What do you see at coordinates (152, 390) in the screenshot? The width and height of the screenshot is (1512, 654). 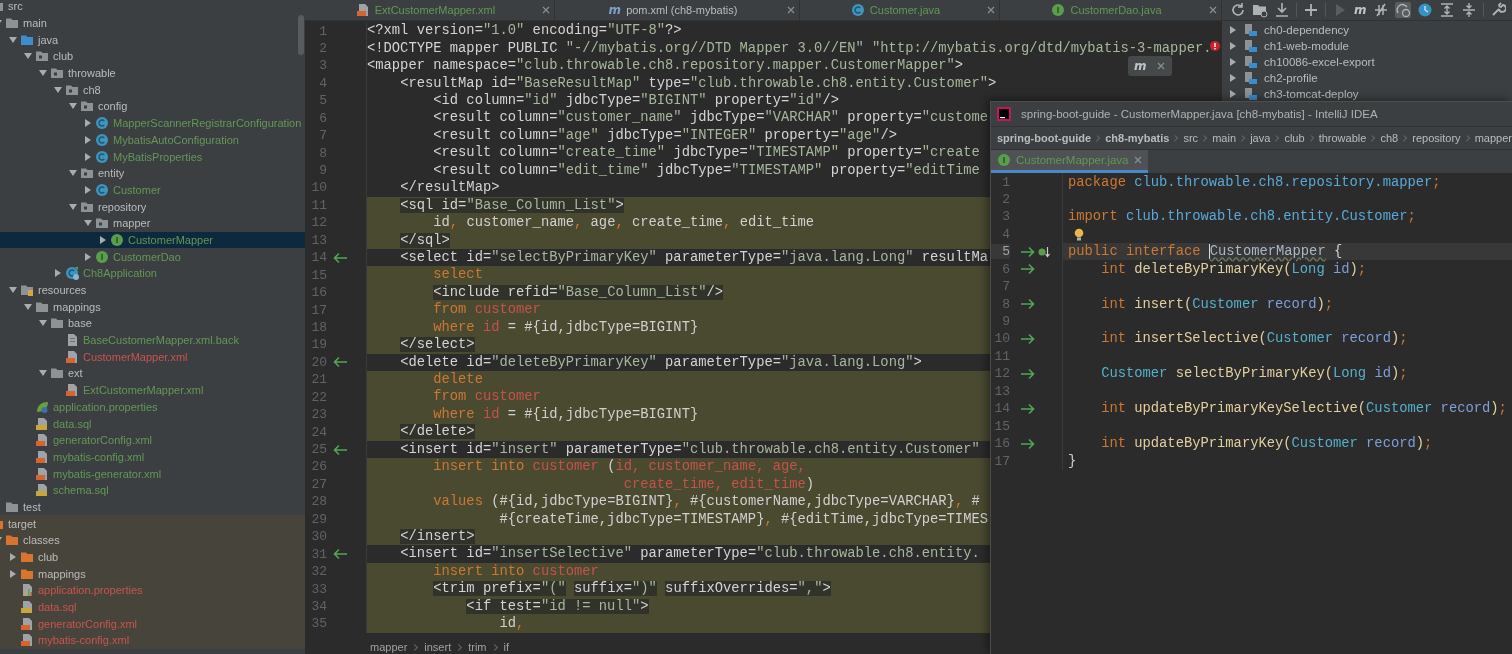 I see `tree-item: ExtCustomerMapper.xml` at bounding box center [152, 390].